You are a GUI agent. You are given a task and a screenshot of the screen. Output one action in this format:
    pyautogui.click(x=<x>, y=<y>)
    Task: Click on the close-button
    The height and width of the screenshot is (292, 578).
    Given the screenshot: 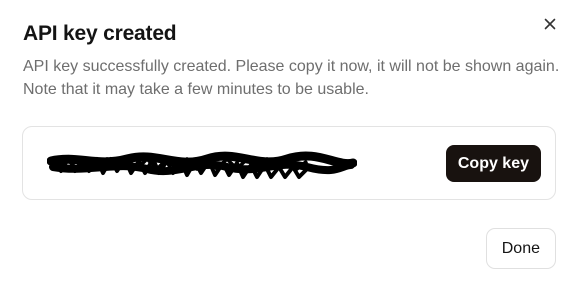 What is the action you would take?
    pyautogui.click(x=550, y=24)
    